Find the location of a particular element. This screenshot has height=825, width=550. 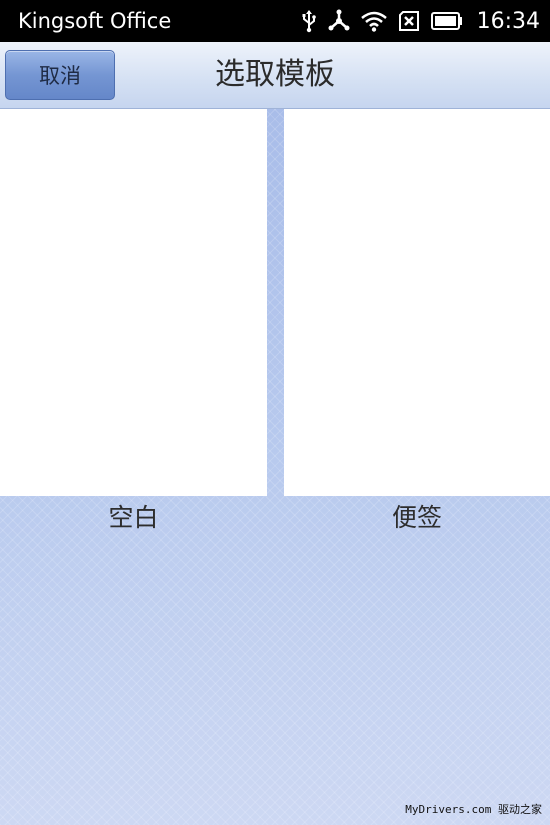

cancel-button: 取消 is located at coordinates (60, 75).